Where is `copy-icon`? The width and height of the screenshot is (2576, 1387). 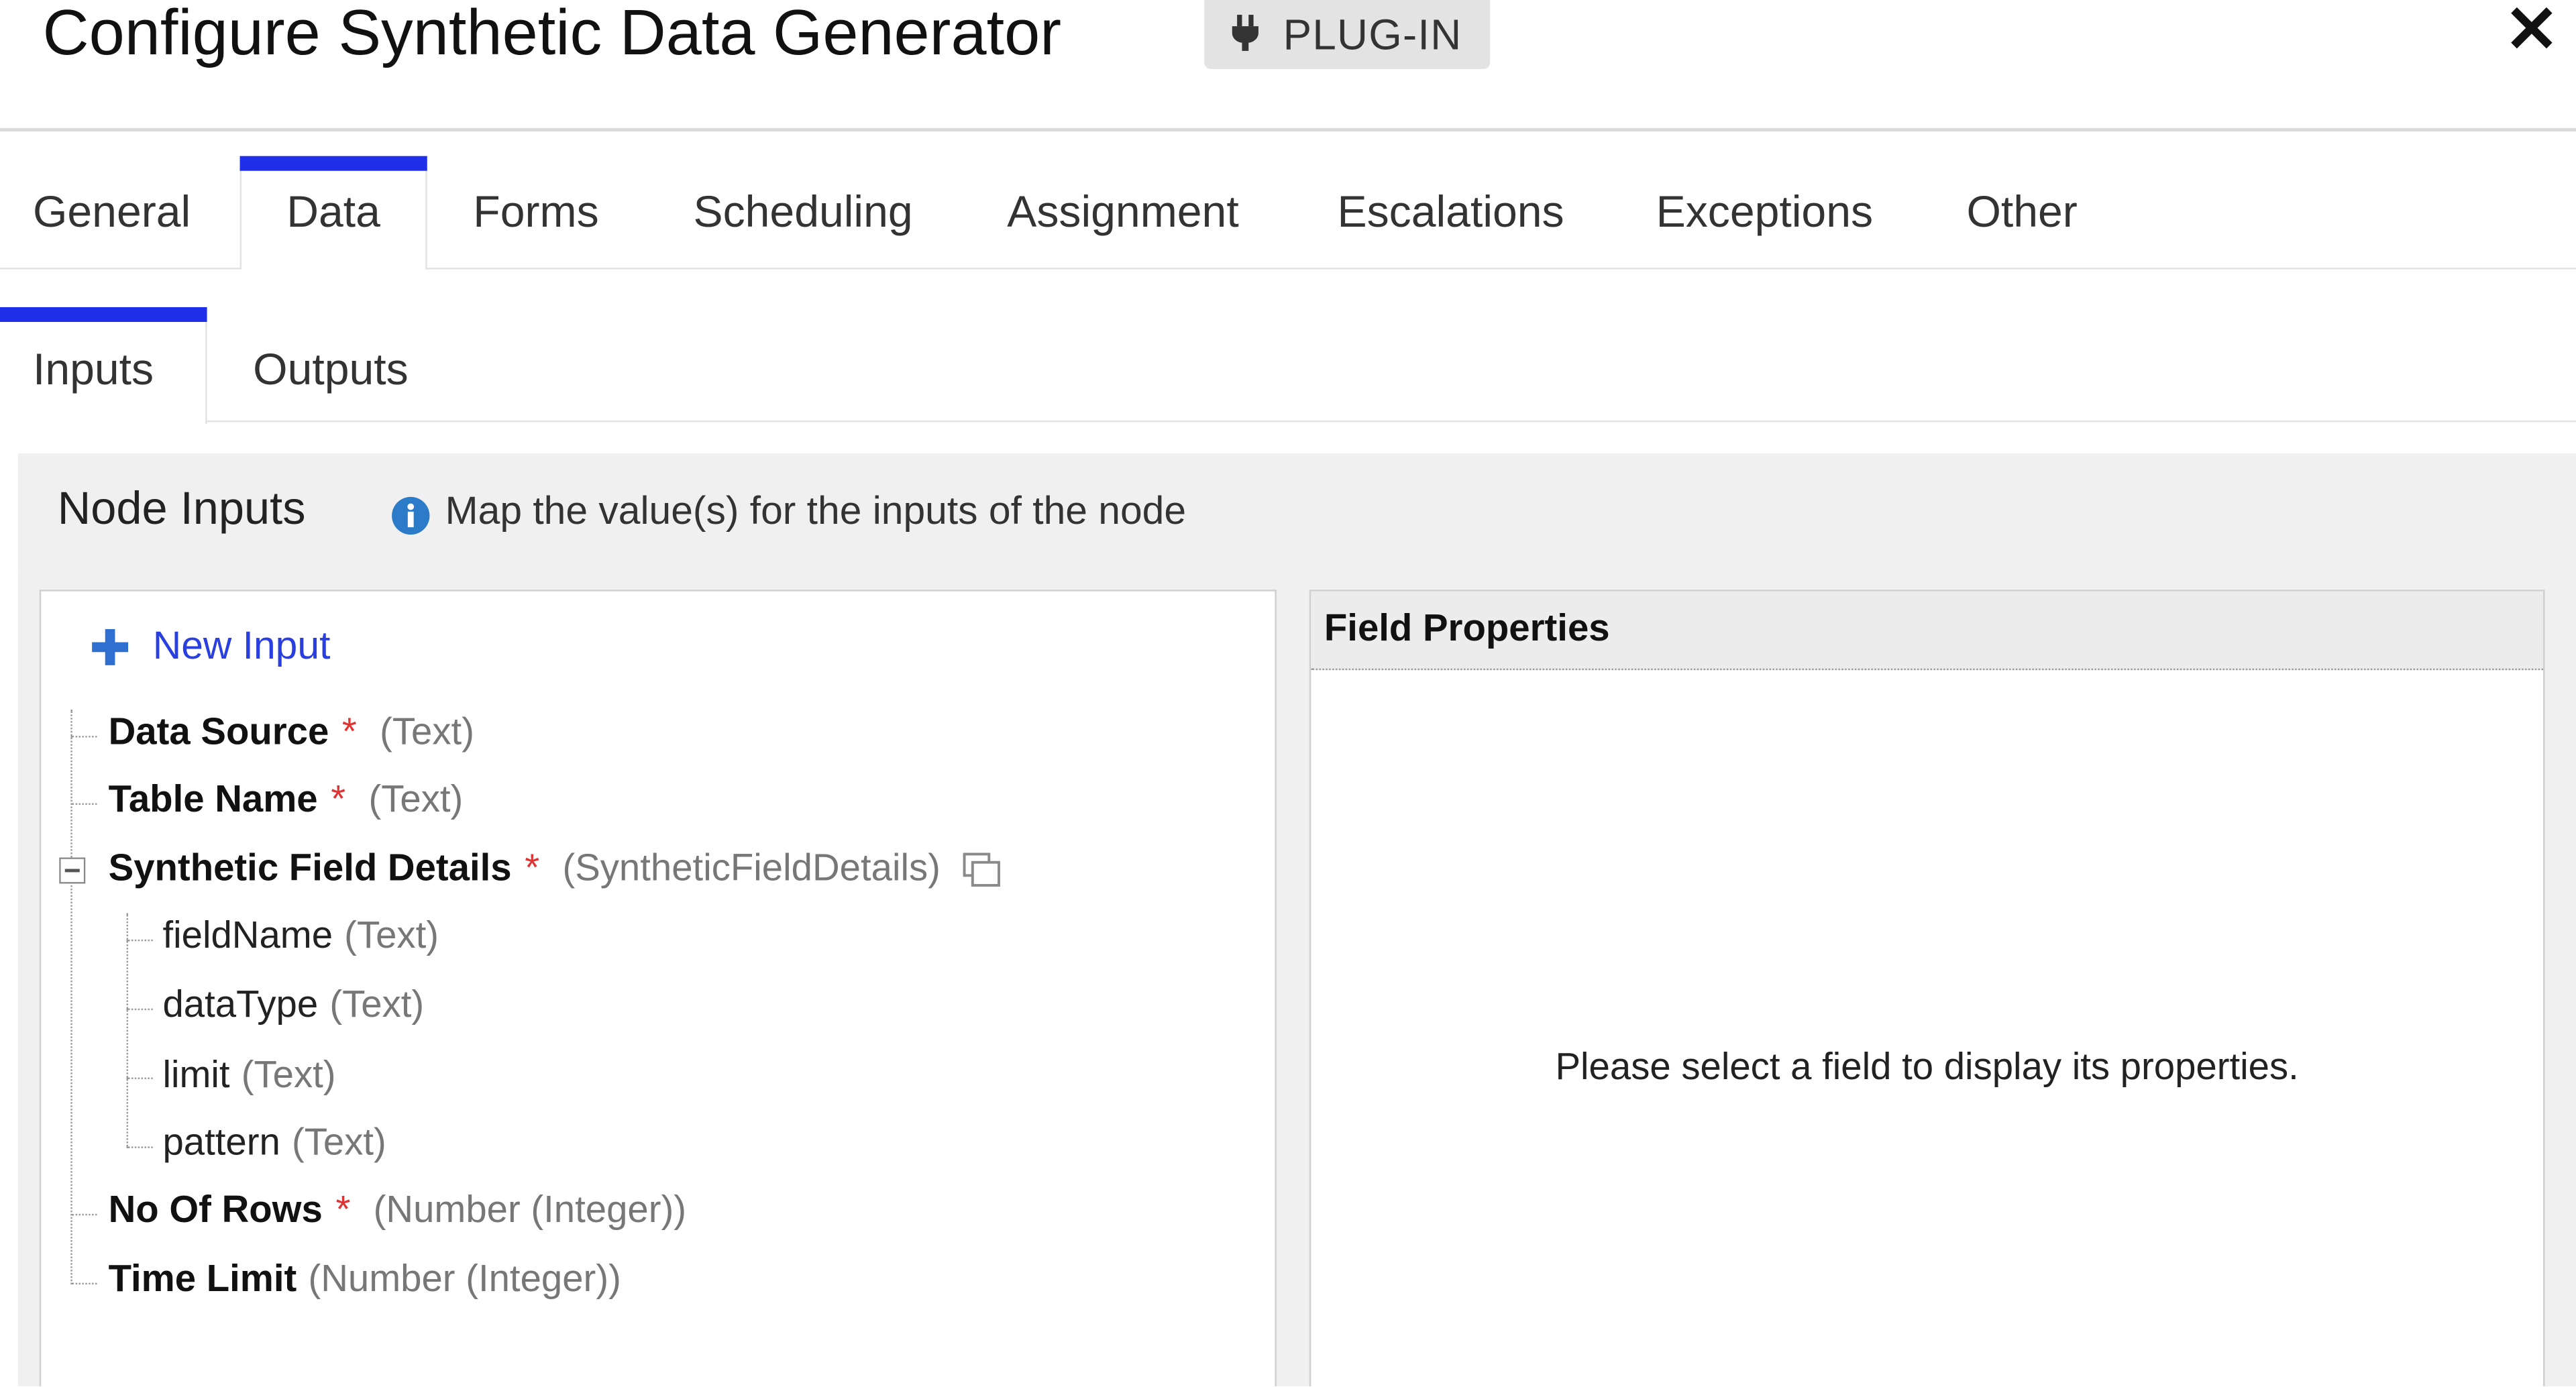
copy-icon is located at coordinates (983, 870).